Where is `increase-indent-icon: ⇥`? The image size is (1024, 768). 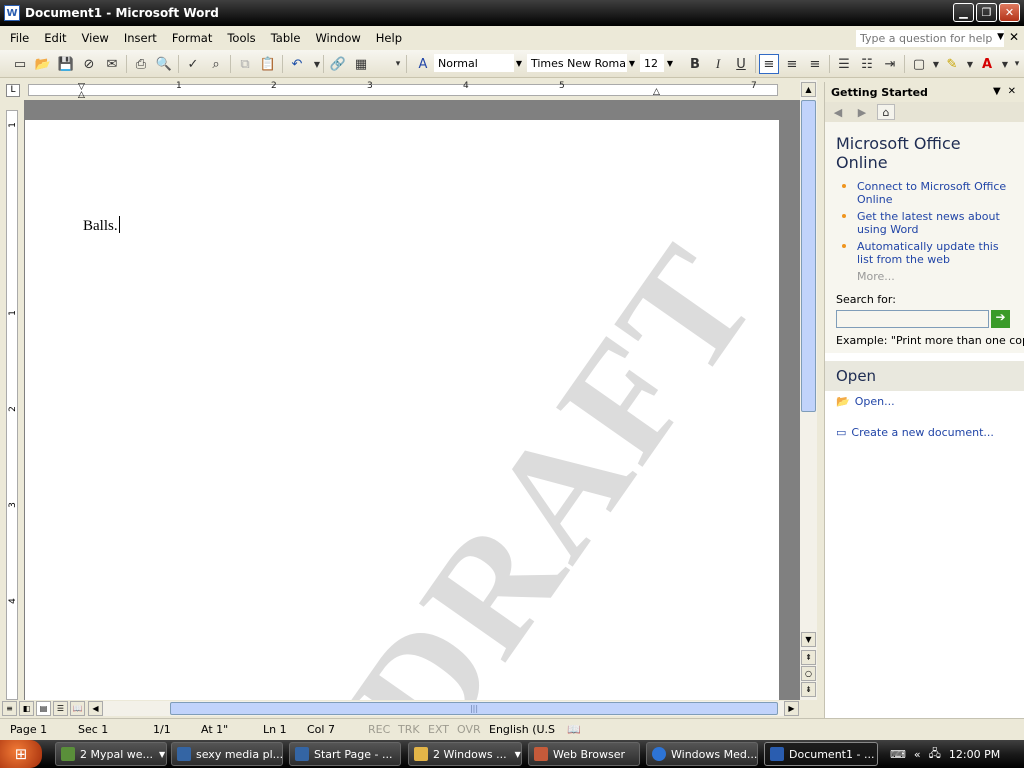
increase-indent-icon: ⇥ is located at coordinates (890, 64).